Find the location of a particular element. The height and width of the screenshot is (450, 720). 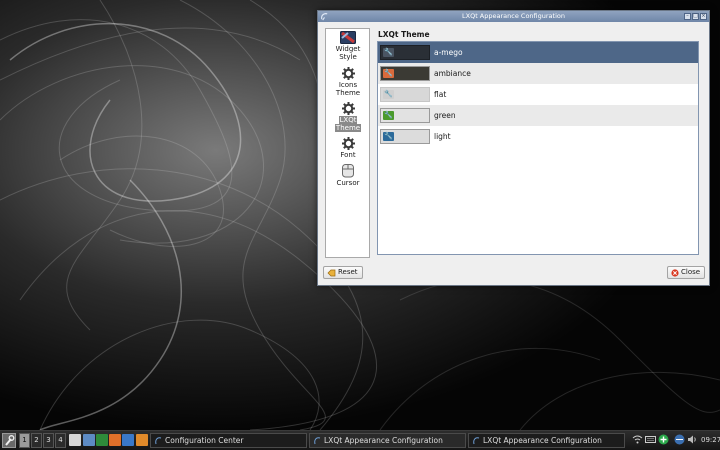

desktop-switch-3: 3 is located at coordinates (48, 440).